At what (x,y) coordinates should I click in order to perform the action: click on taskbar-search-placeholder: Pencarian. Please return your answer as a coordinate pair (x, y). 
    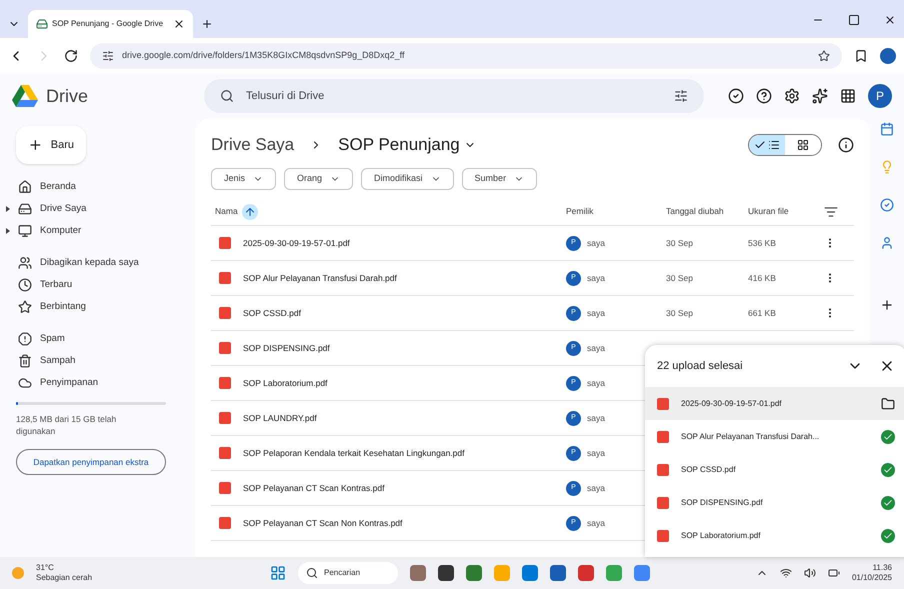
    Looking at the image, I should click on (342, 573).